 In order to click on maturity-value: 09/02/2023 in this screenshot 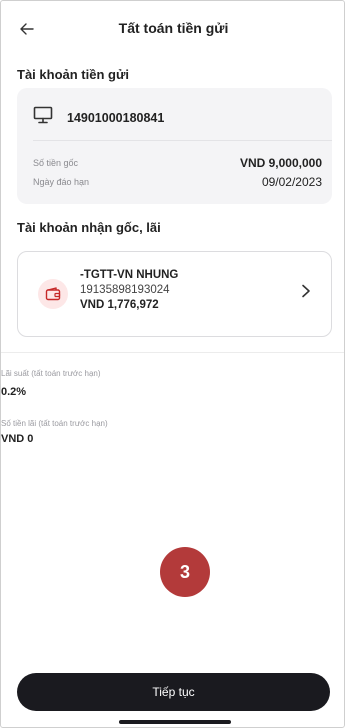, I will do `click(291, 182)`.